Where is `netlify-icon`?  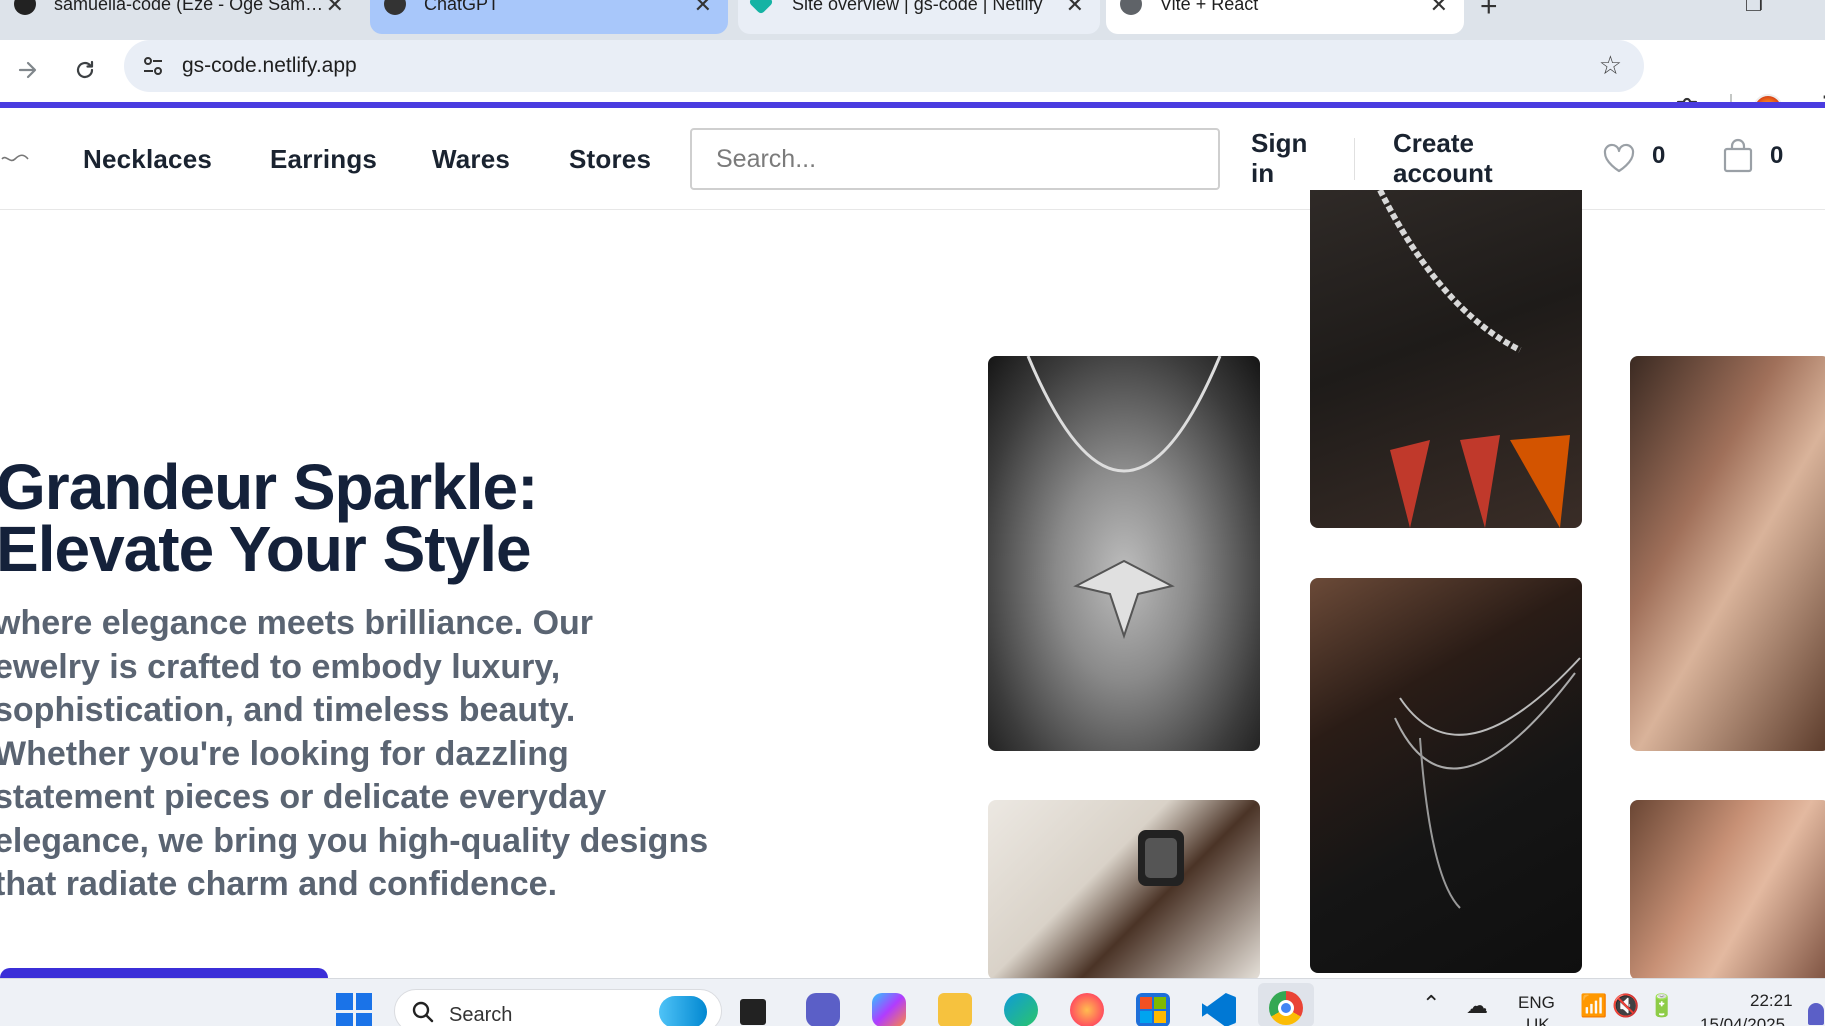
netlify-icon is located at coordinates (761, 7).